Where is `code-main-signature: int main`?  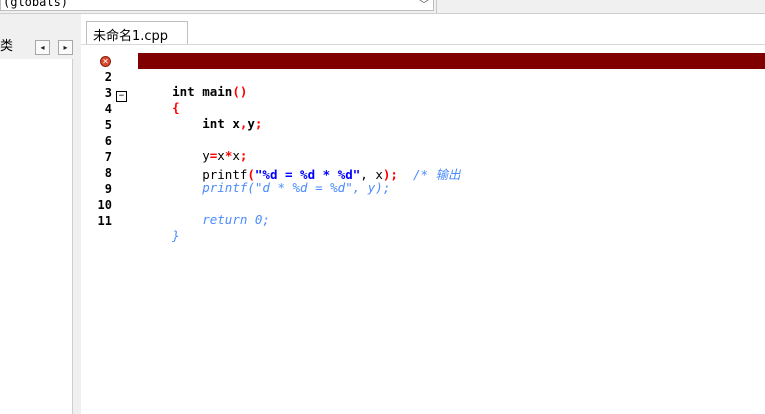
code-main-signature: int main is located at coordinates (202, 91).